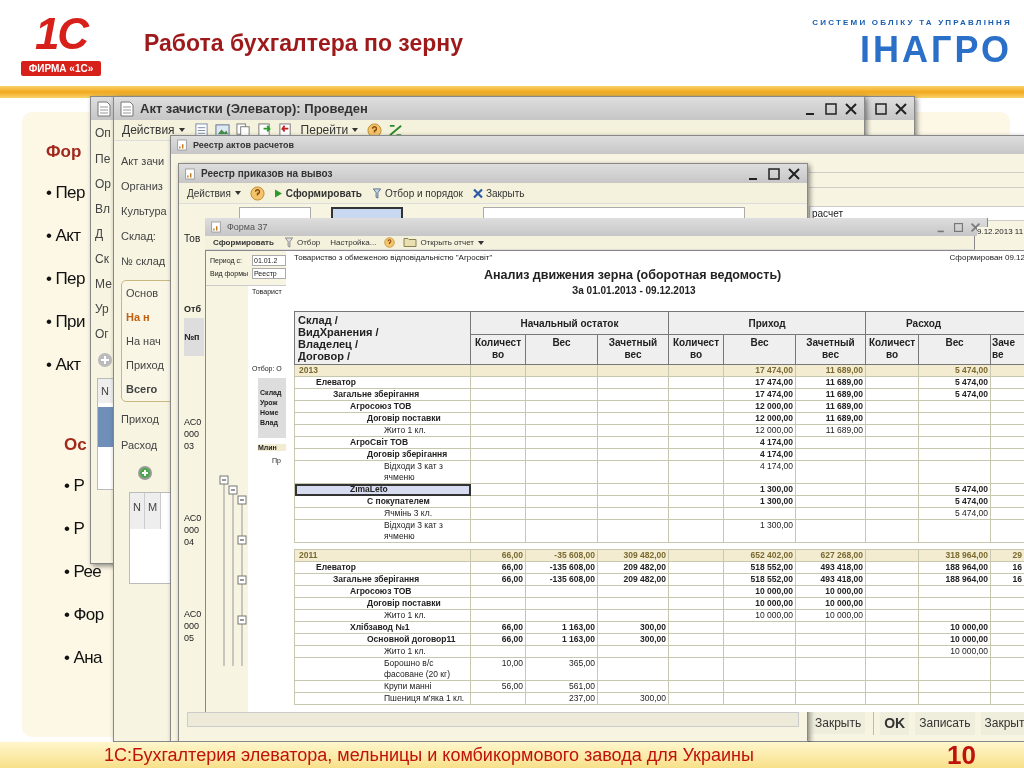  Describe the element at coordinates (302, 242) in the screenshot. I see `filter-button: Отбор` at that location.